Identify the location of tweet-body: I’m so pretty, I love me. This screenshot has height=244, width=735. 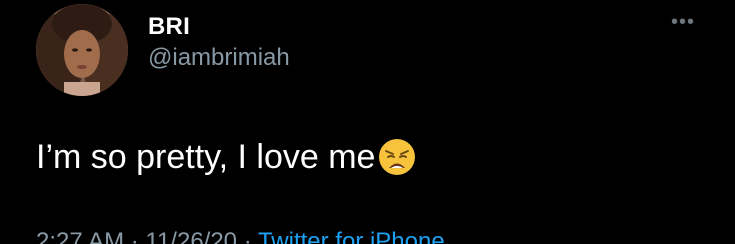
(206, 156).